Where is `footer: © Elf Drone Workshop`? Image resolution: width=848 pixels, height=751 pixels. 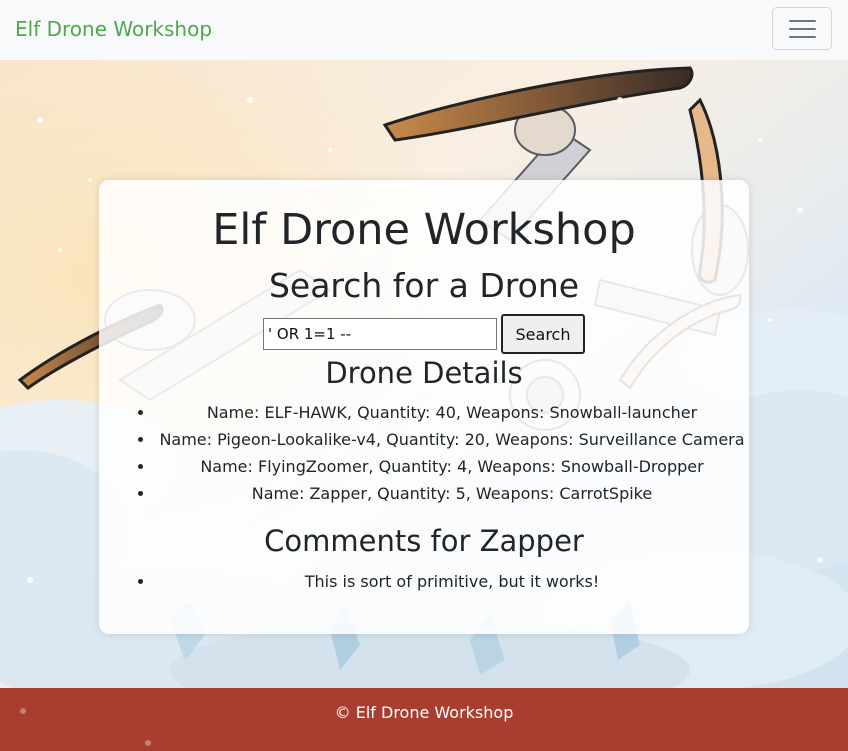
footer: © Elf Drone Workshop is located at coordinates (424, 719).